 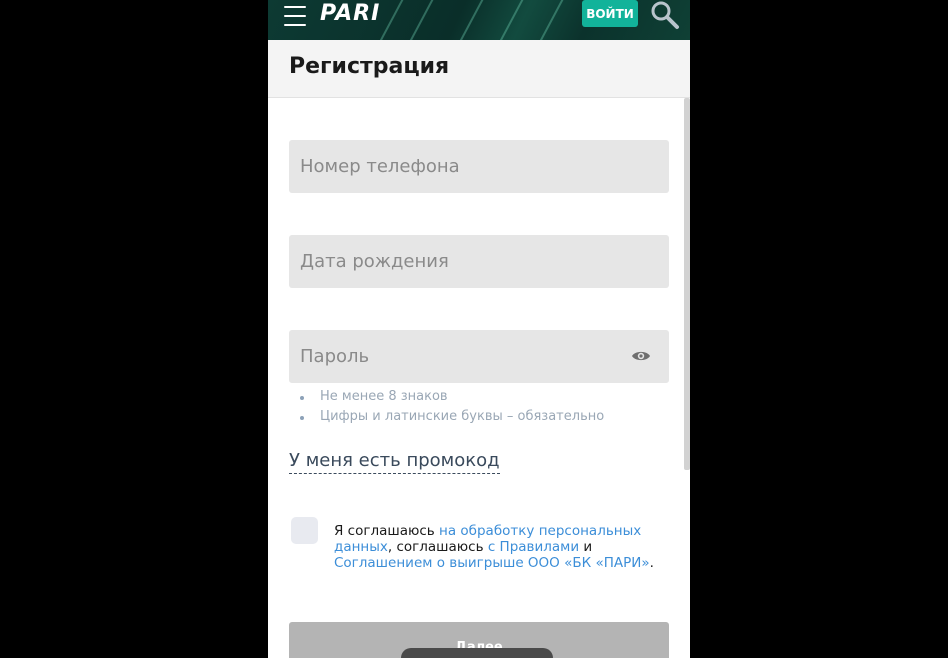 I want to click on top-bar: PARI ВОЙТИ, so click(x=479, y=20).